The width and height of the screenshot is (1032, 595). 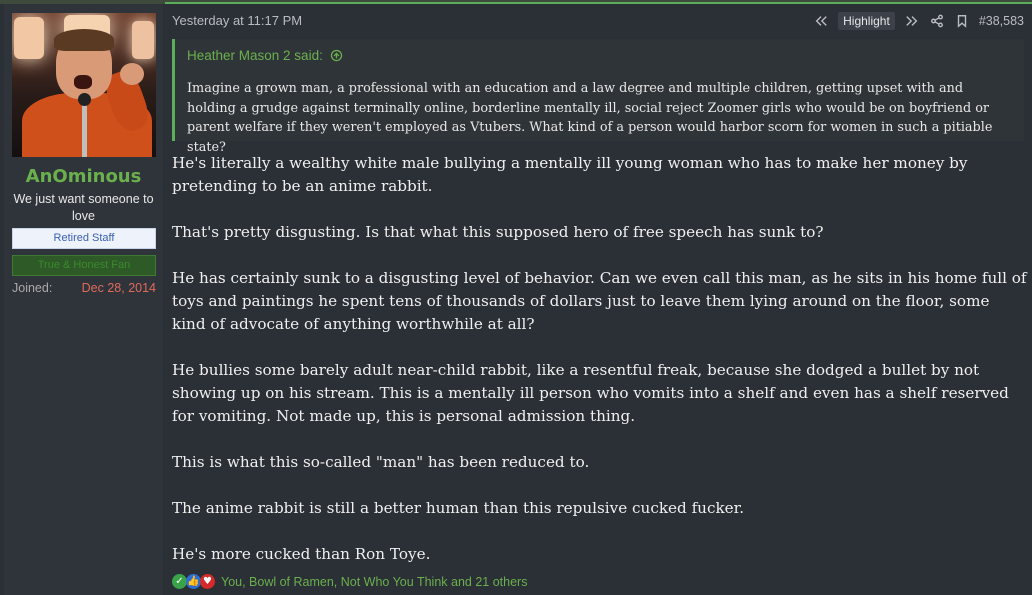 What do you see at coordinates (179, 581) in the screenshot?
I see `check-icon: ✓` at bounding box center [179, 581].